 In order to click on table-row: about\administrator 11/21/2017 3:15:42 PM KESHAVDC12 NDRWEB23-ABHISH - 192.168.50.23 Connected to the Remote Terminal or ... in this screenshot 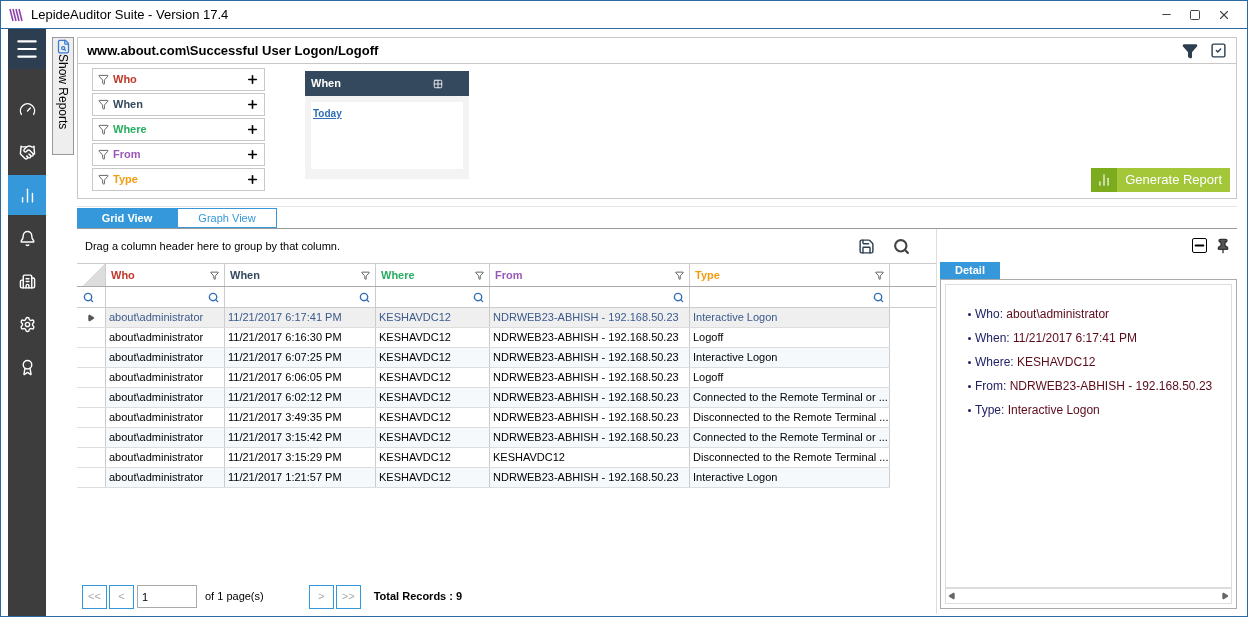, I will do `click(483, 438)`.